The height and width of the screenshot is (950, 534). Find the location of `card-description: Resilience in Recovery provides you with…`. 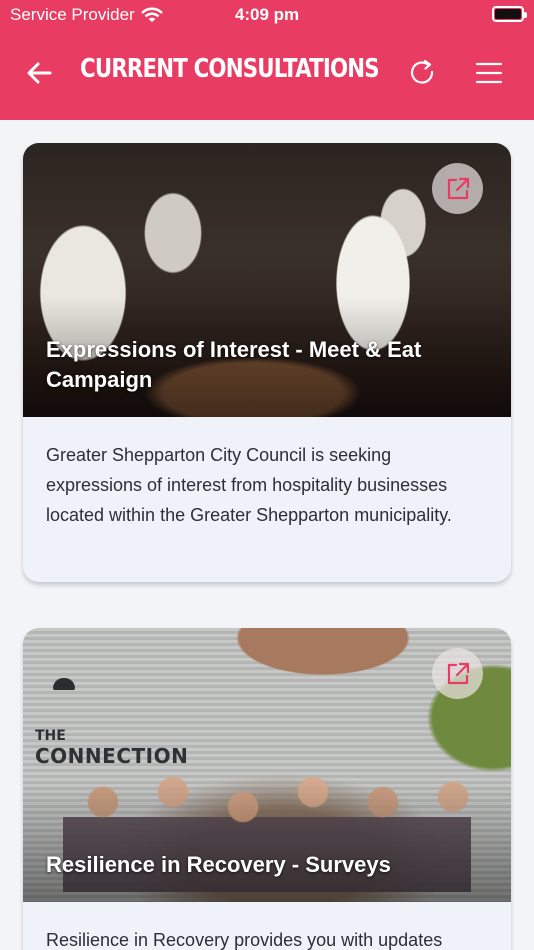

card-description: Resilience in Recovery provides you with… is located at coordinates (244, 940).